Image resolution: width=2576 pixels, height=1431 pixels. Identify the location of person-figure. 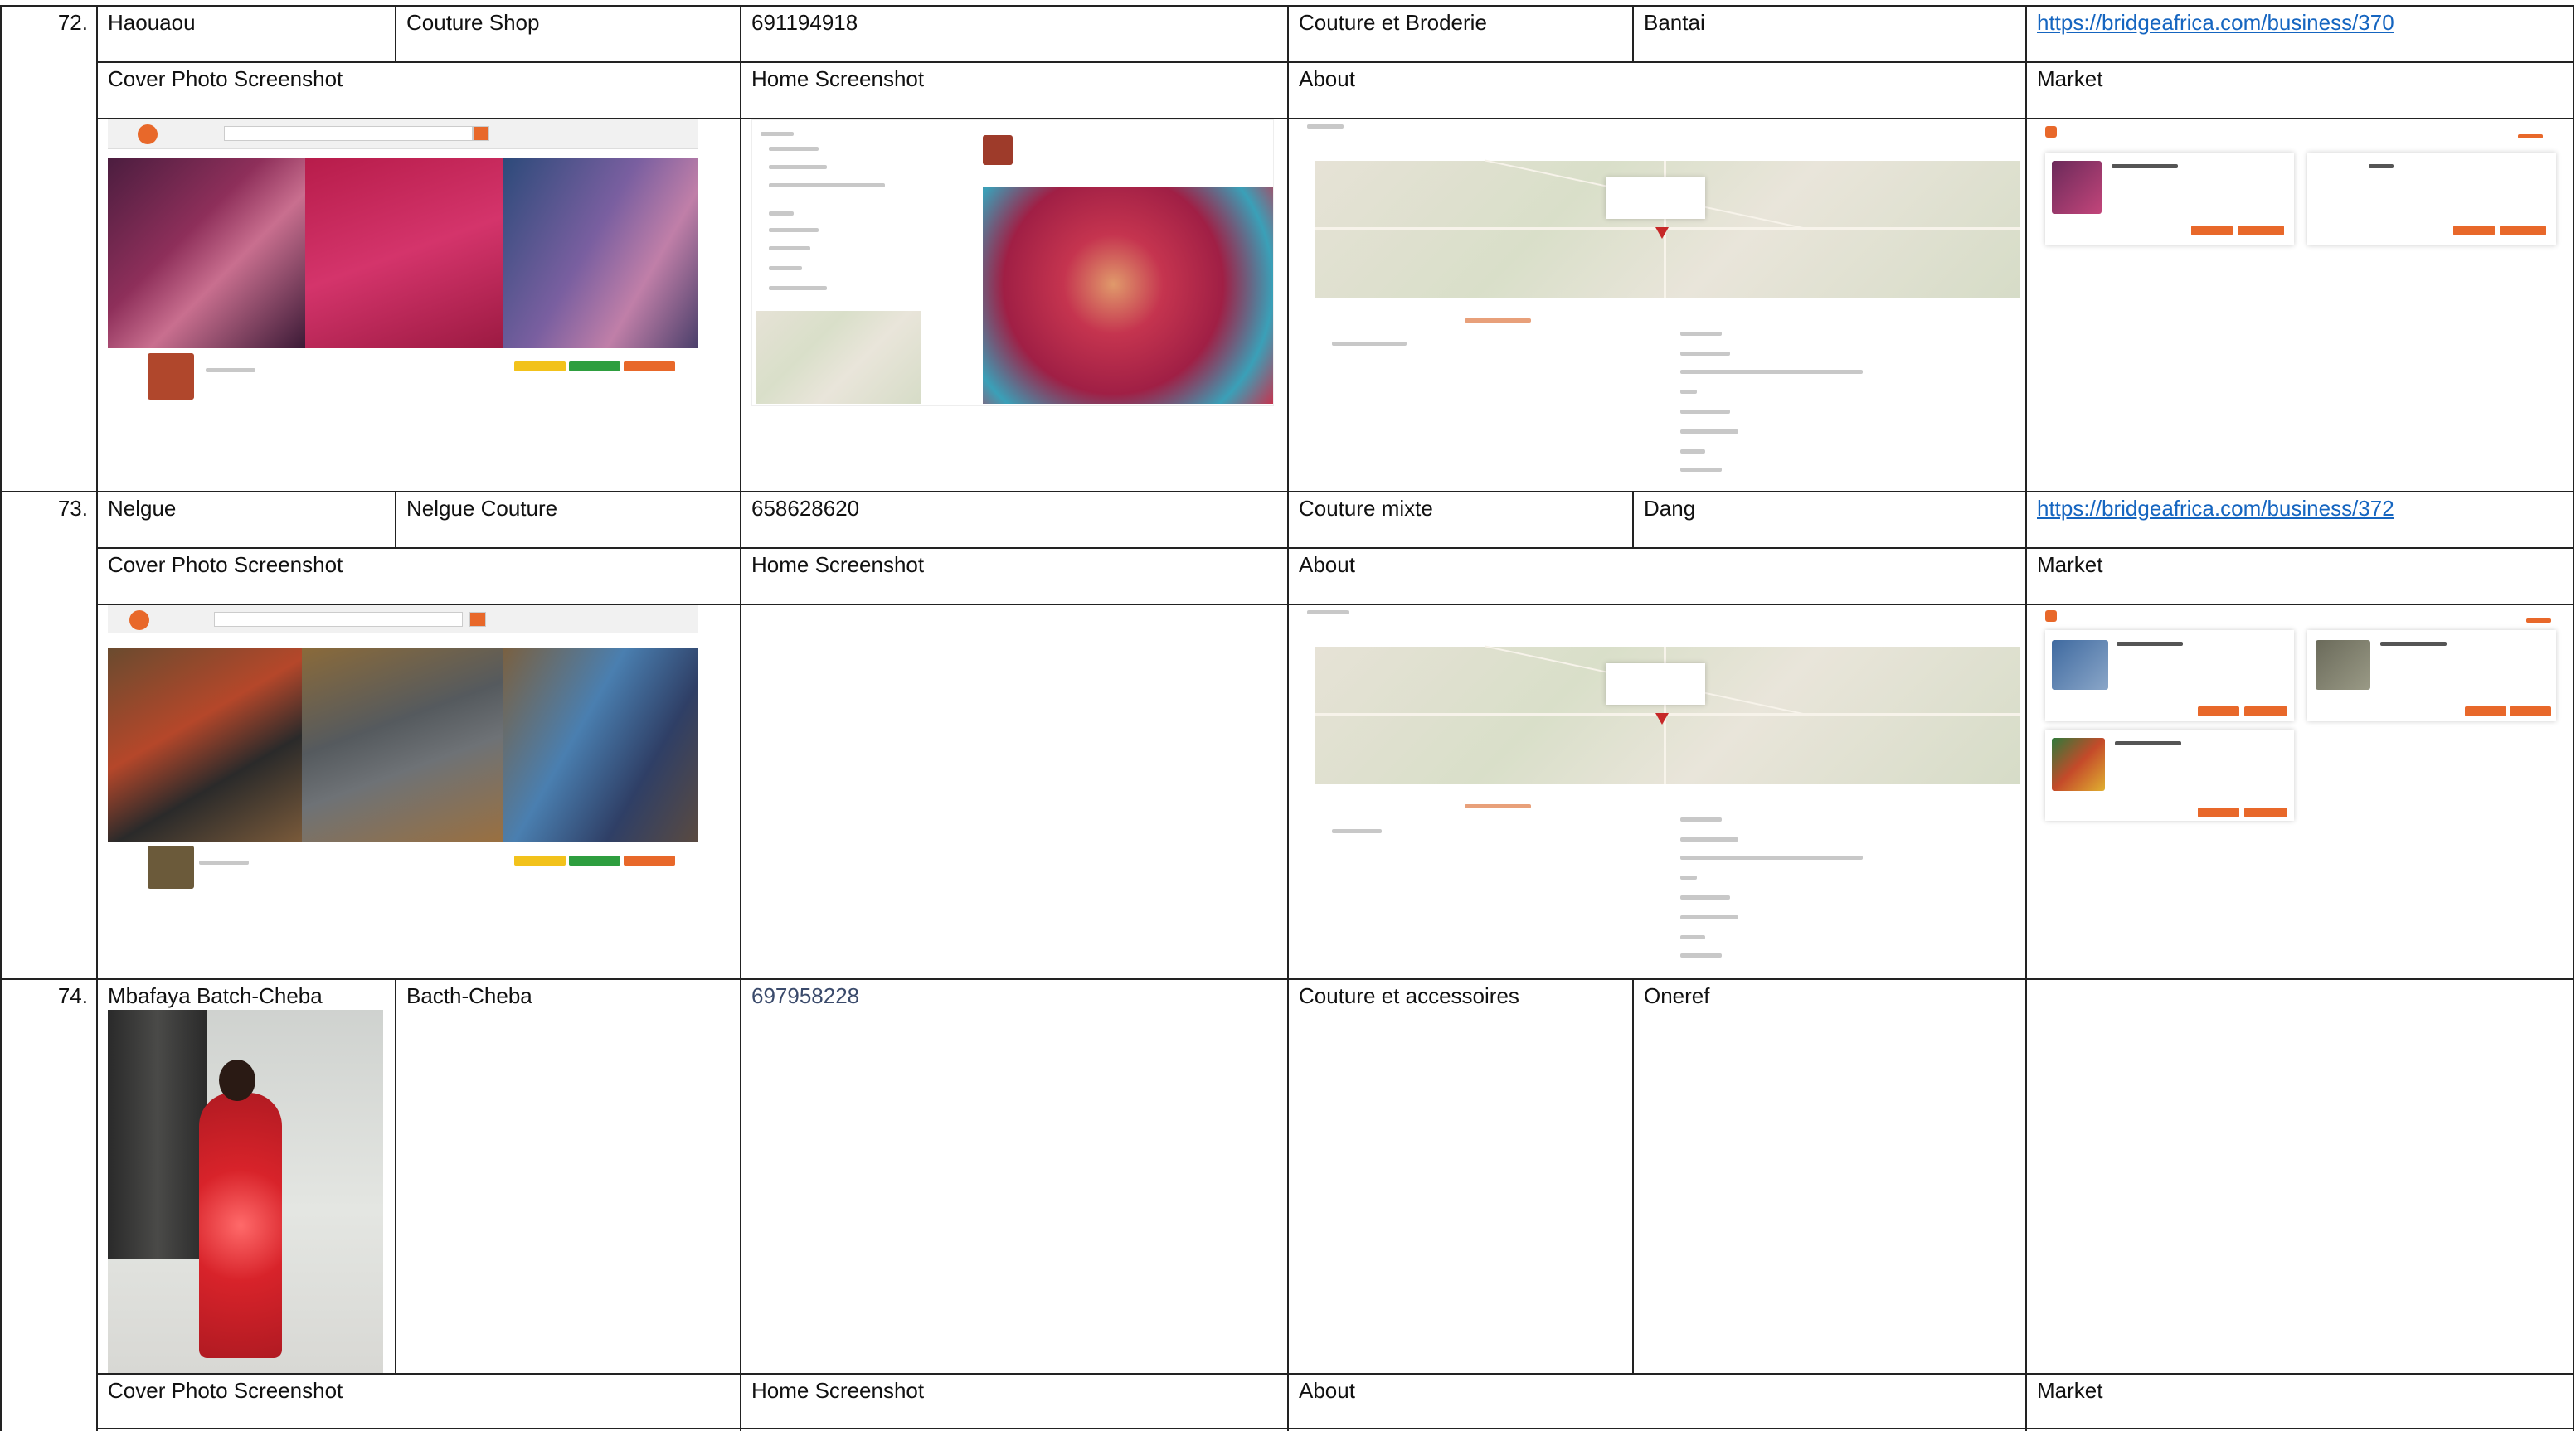
(241, 1225).